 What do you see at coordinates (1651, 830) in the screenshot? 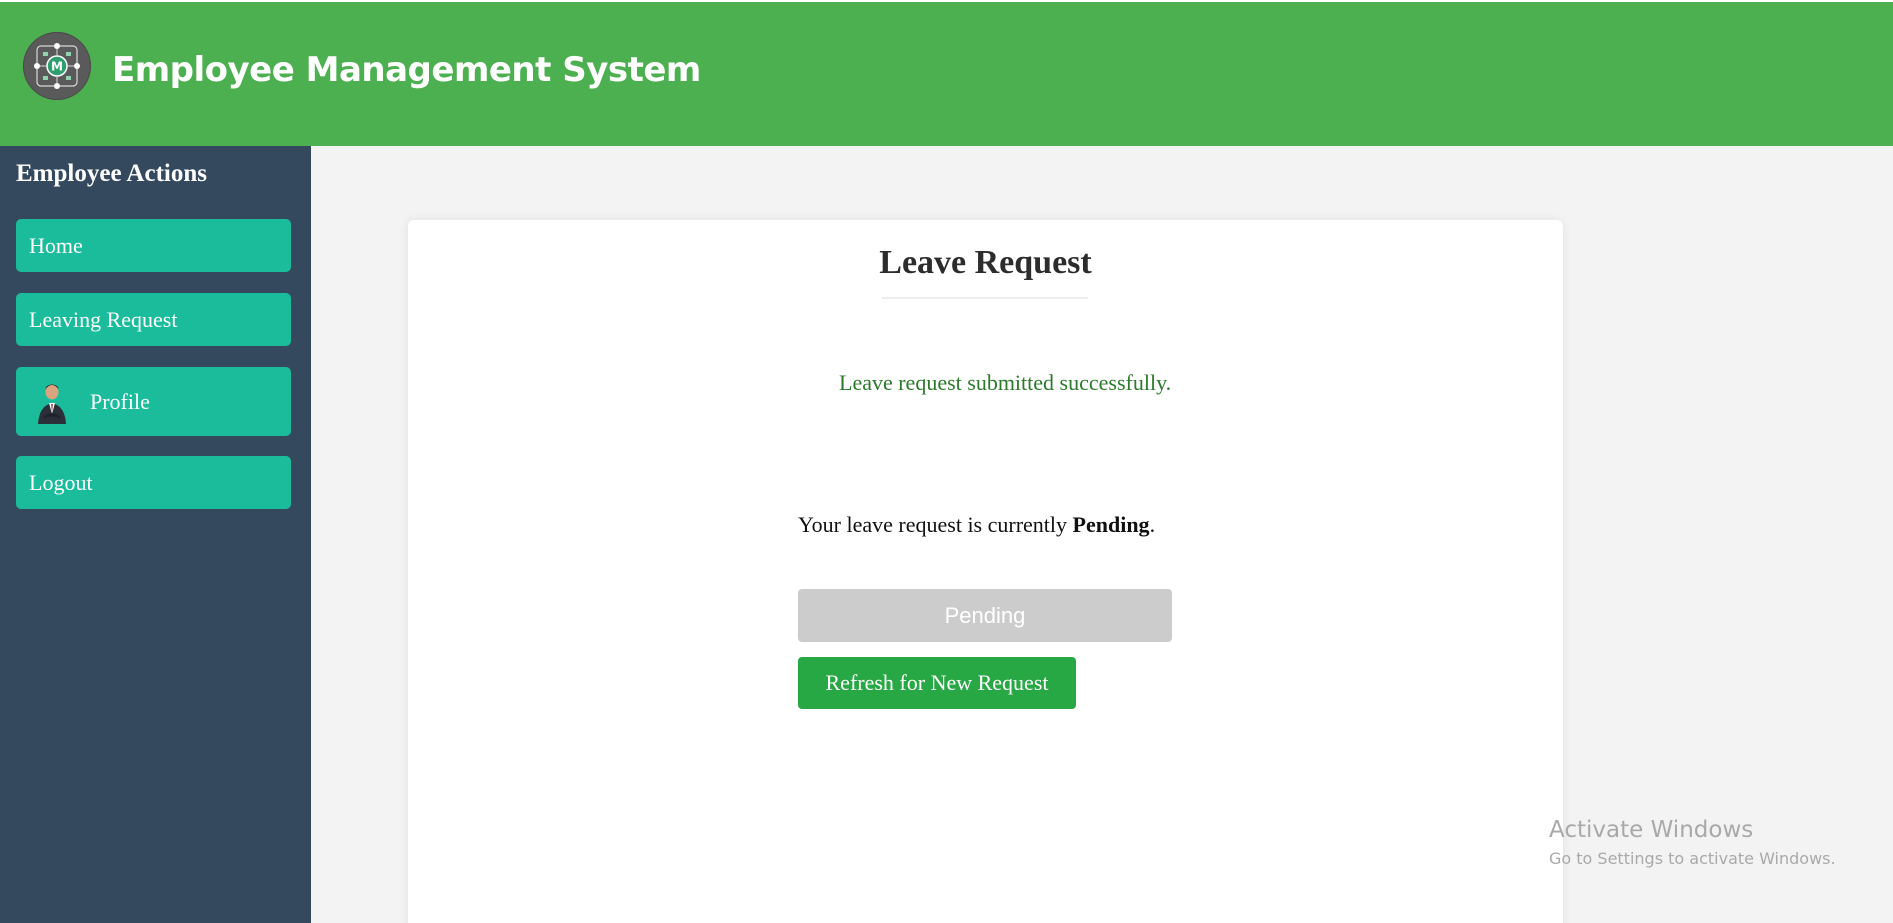
I see `watermark-title: Activate Windows` at bounding box center [1651, 830].